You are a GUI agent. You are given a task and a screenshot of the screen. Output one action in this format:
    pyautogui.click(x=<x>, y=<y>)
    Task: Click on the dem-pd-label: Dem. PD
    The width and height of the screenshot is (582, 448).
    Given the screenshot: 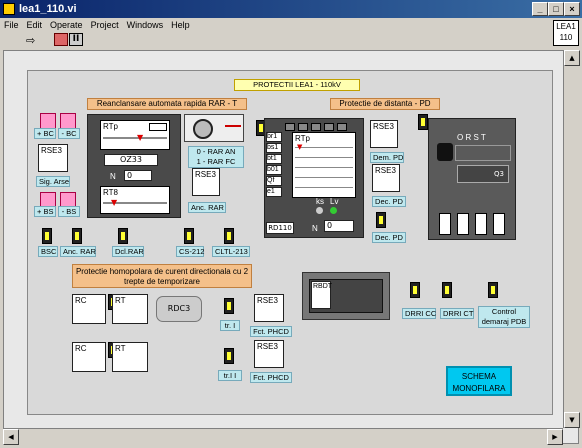 What is the action you would take?
    pyautogui.click(x=387, y=157)
    